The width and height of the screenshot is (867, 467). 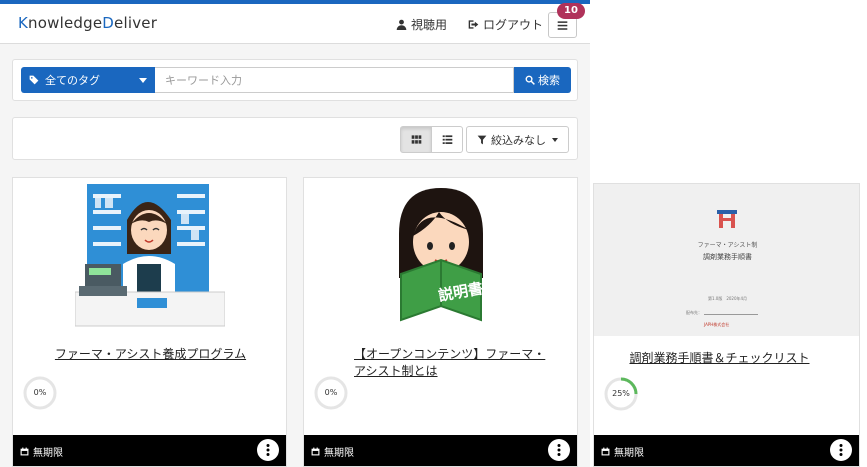 I want to click on logo: KnowledgeDeliver, so click(x=87, y=23).